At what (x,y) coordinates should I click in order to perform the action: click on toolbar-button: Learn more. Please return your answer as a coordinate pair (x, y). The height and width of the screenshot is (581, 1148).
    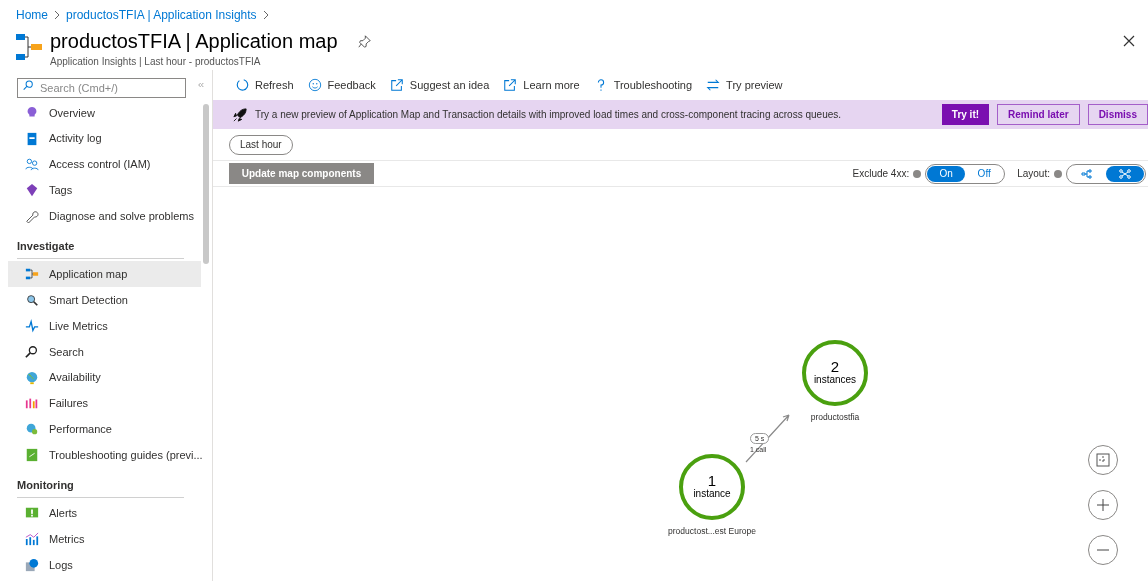
    Looking at the image, I should click on (541, 85).